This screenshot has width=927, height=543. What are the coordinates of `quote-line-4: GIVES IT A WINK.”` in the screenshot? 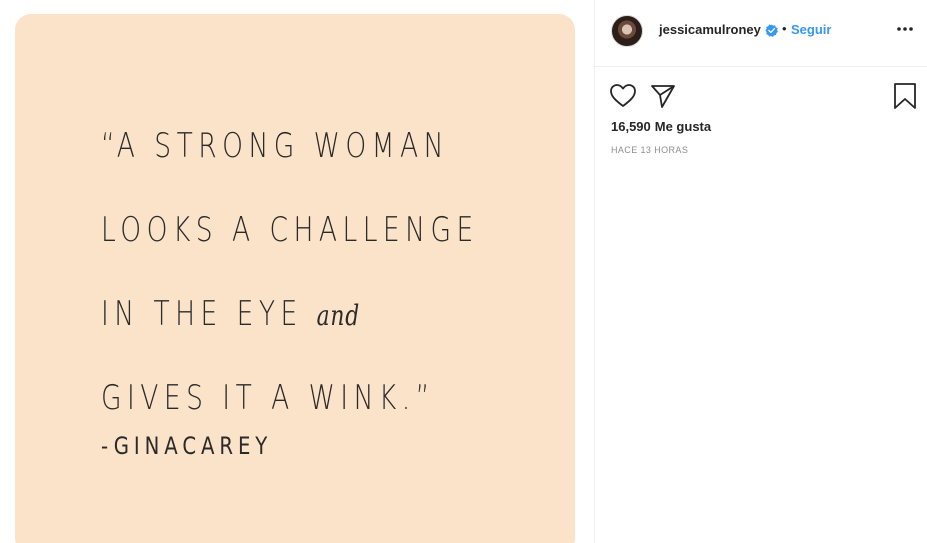 It's located at (268, 398).